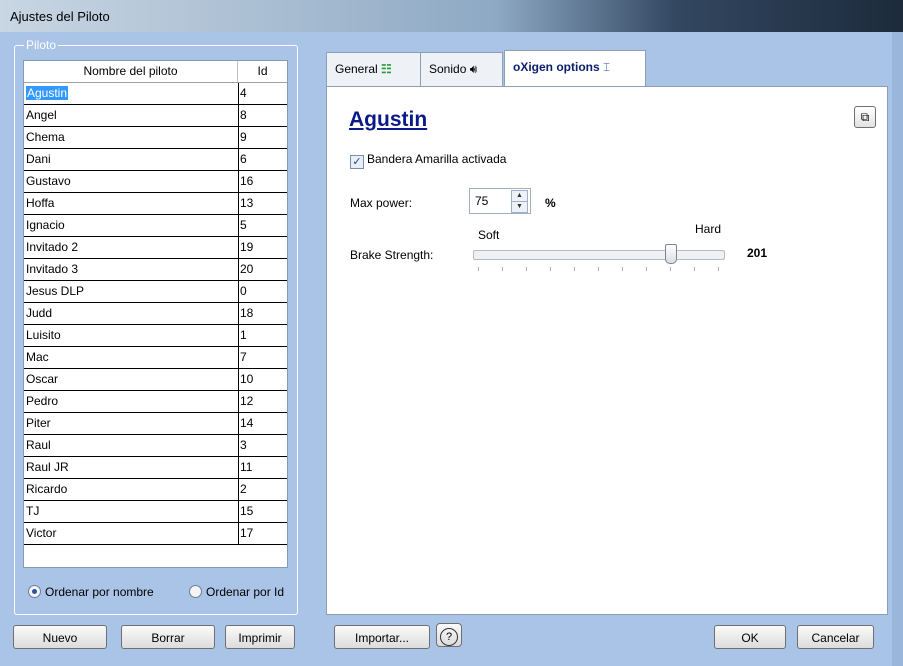 This screenshot has height=666, width=903. I want to click on table-row: Invitado 2 19, so click(155, 248).